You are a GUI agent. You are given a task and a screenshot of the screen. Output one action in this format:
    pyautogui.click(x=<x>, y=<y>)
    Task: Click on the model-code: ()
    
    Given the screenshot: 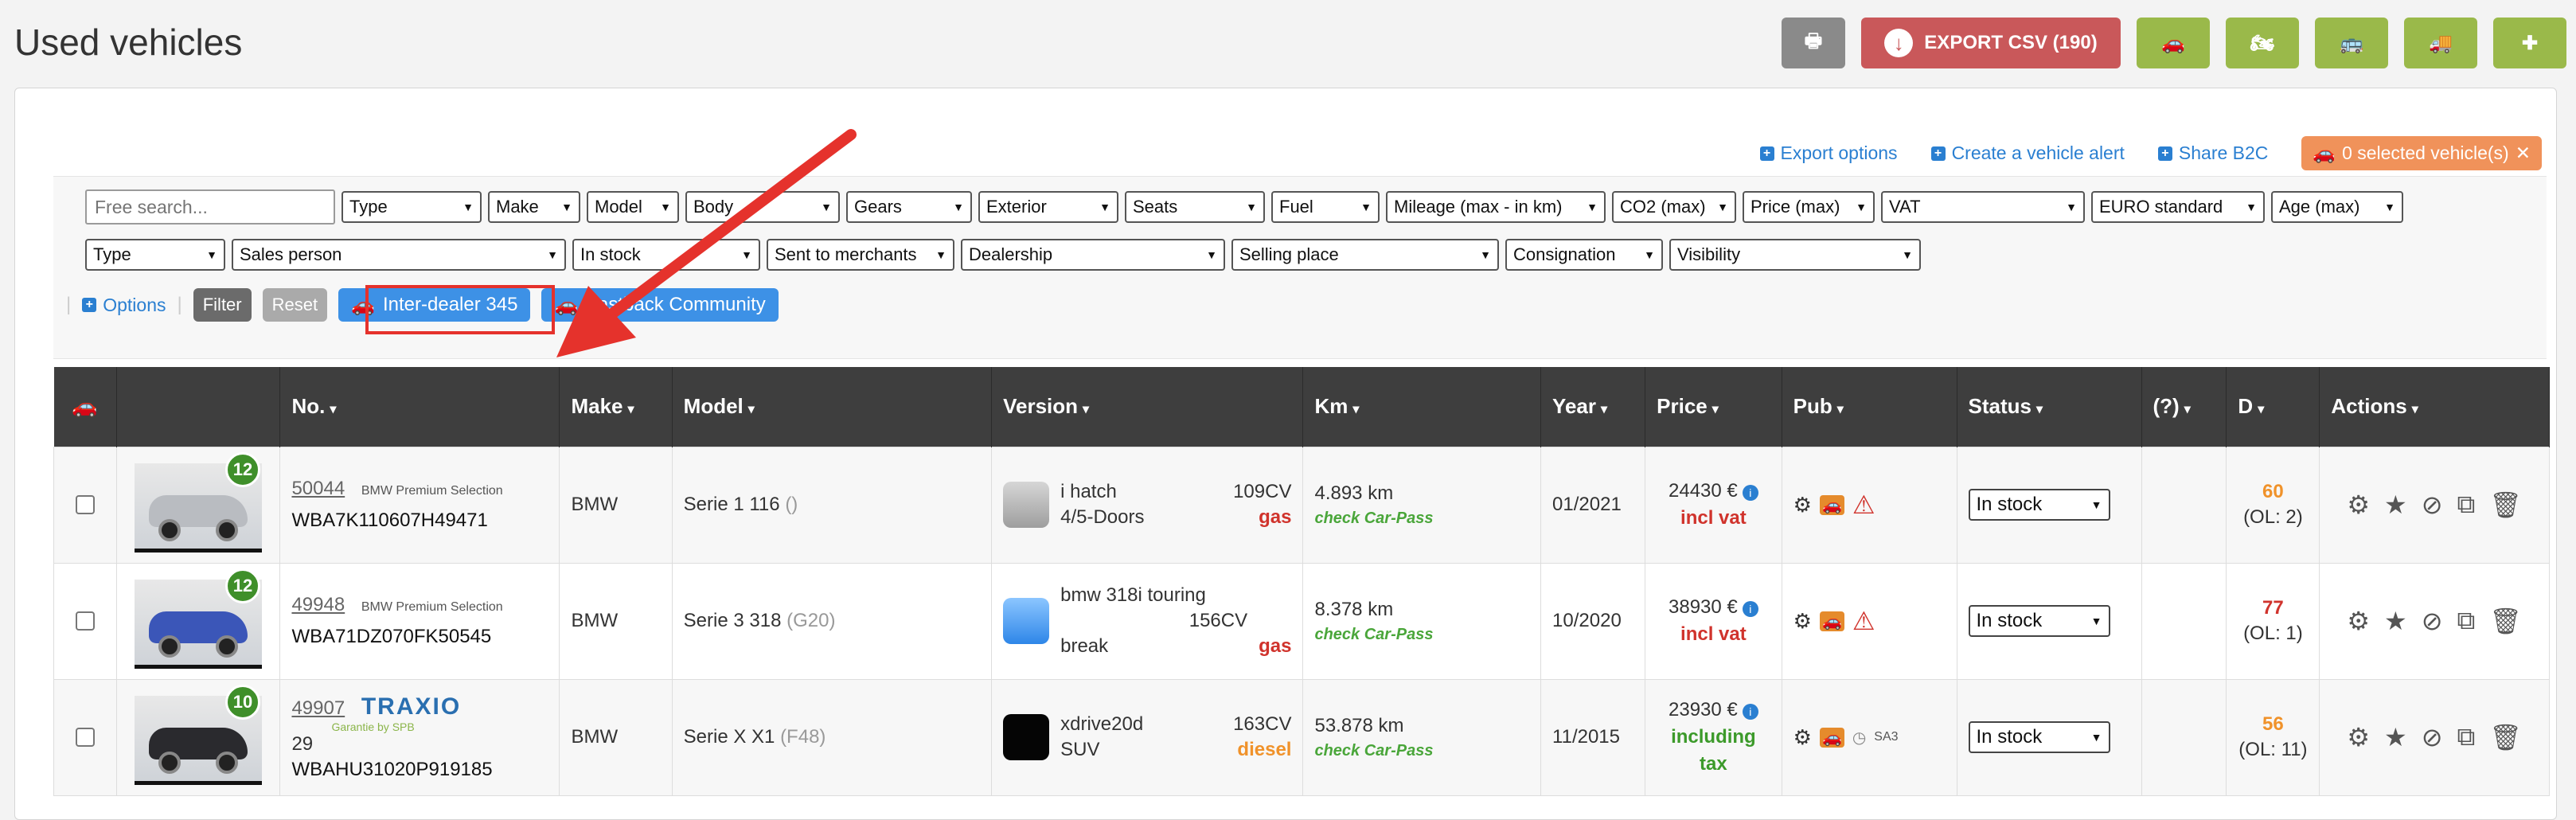 What is the action you would take?
    pyautogui.click(x=791, y=504)
    